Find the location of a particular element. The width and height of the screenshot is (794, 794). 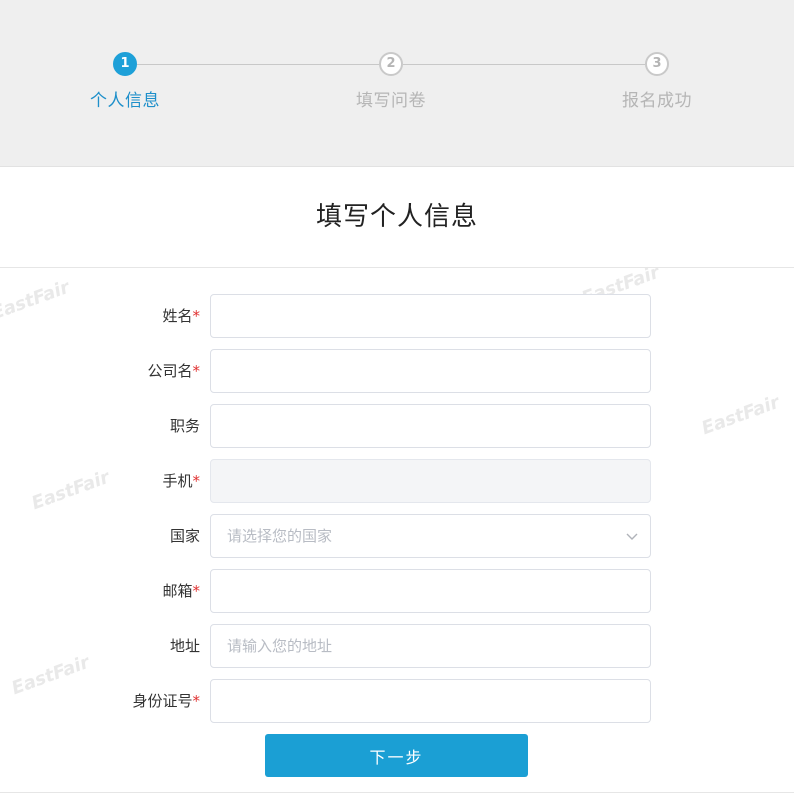

address-input is located at coordinates (430, 646).